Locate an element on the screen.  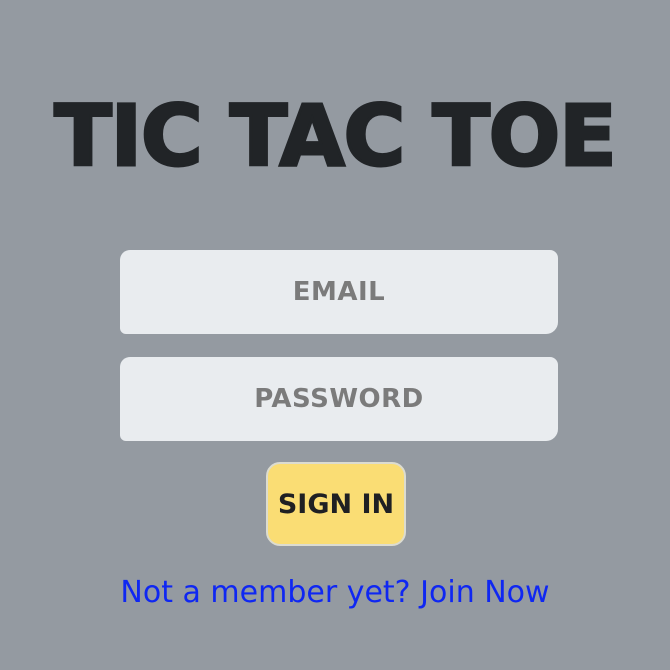
email-field is located at coordinates (339, 292).